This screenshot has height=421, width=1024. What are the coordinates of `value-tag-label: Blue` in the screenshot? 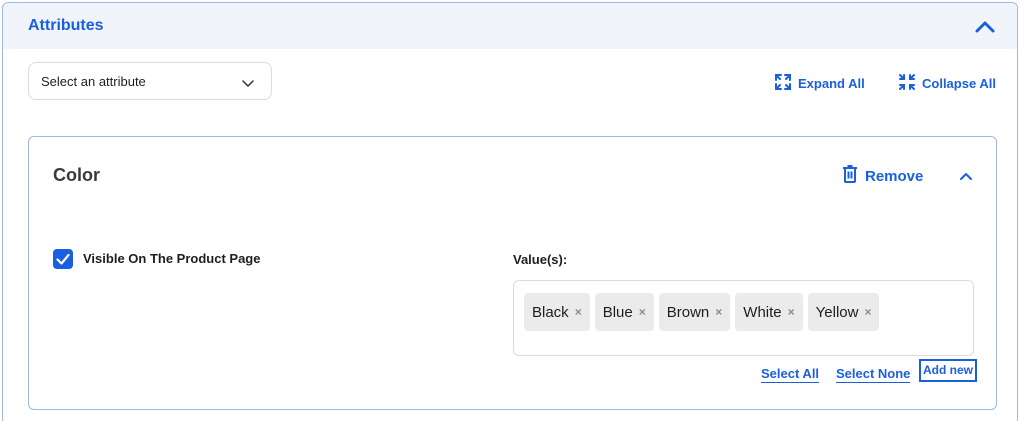 It's located at (617, 312).